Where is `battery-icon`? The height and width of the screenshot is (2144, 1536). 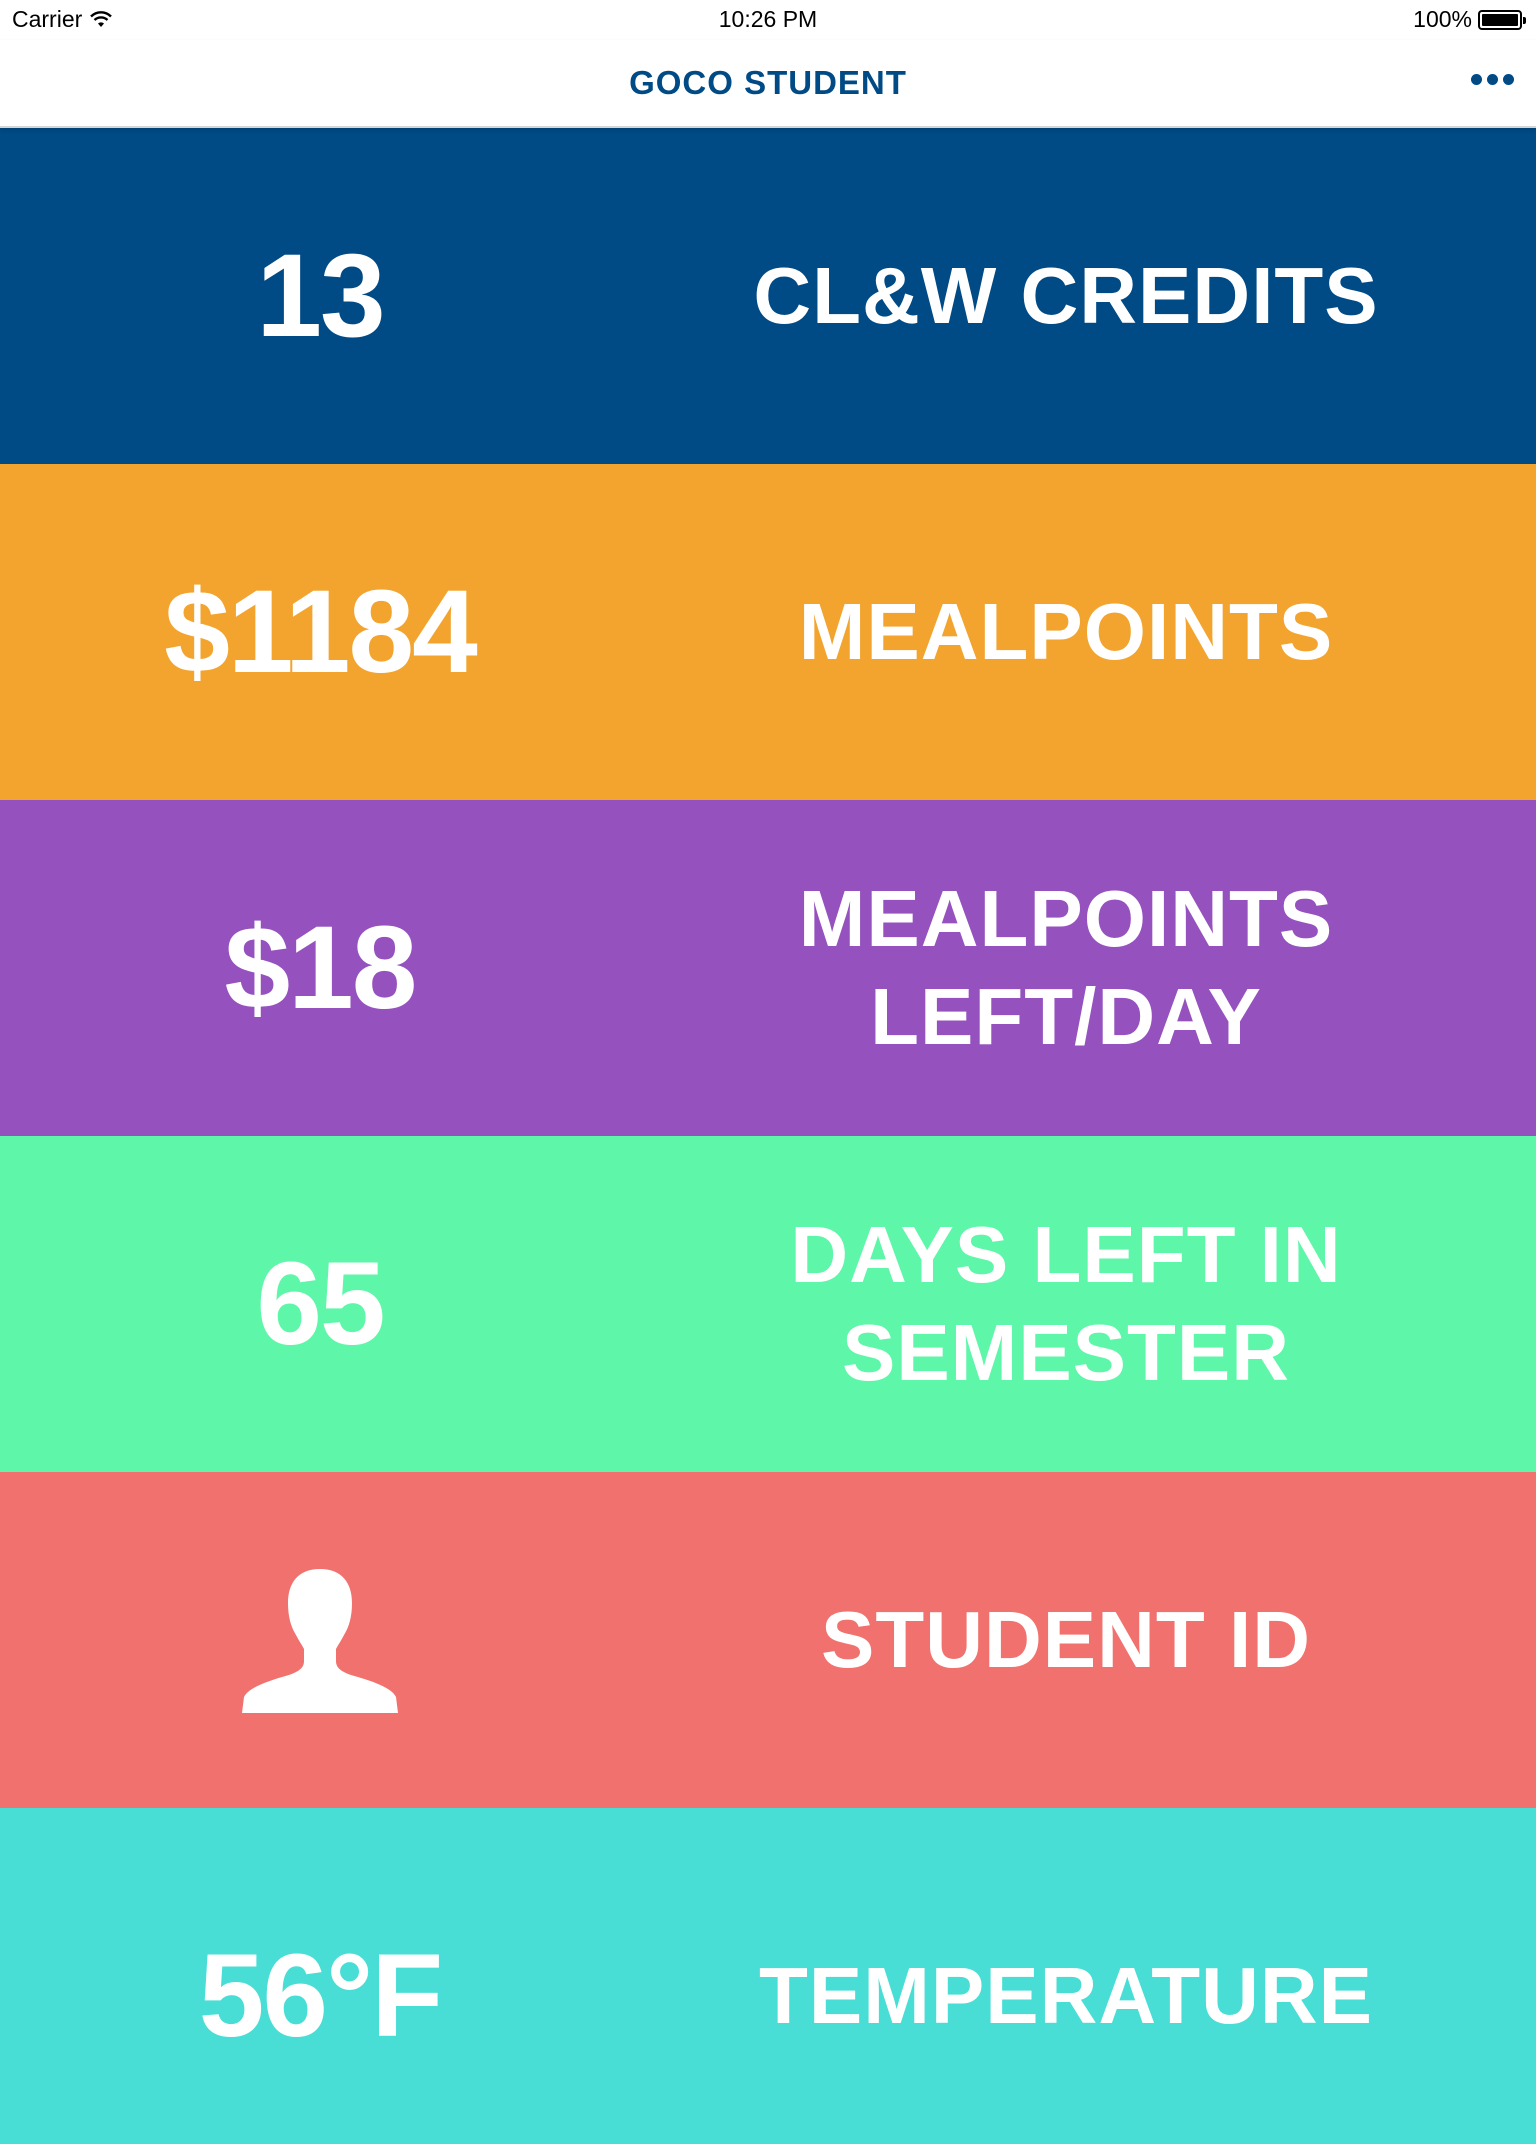
battery-icon is located at coordinates (1502, 19).